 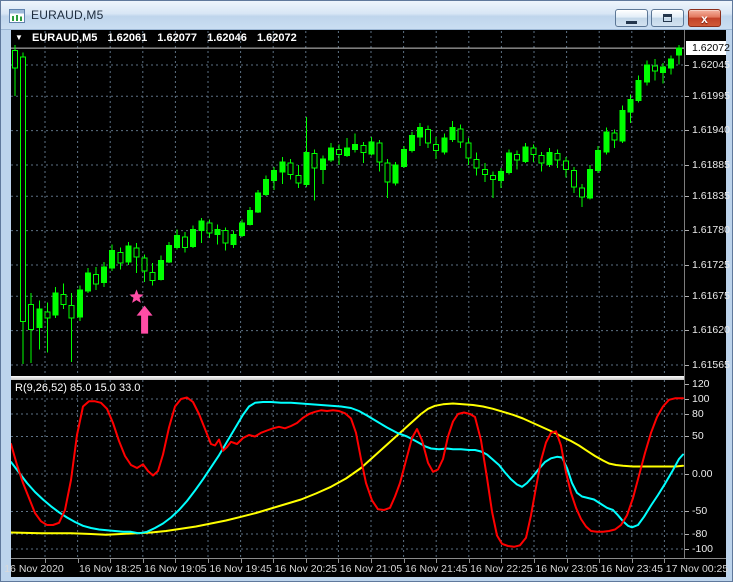 What do you see at coordinates (631, 18) in the screenshot?
I see `minimize-button` at bounding box center [631, 18].